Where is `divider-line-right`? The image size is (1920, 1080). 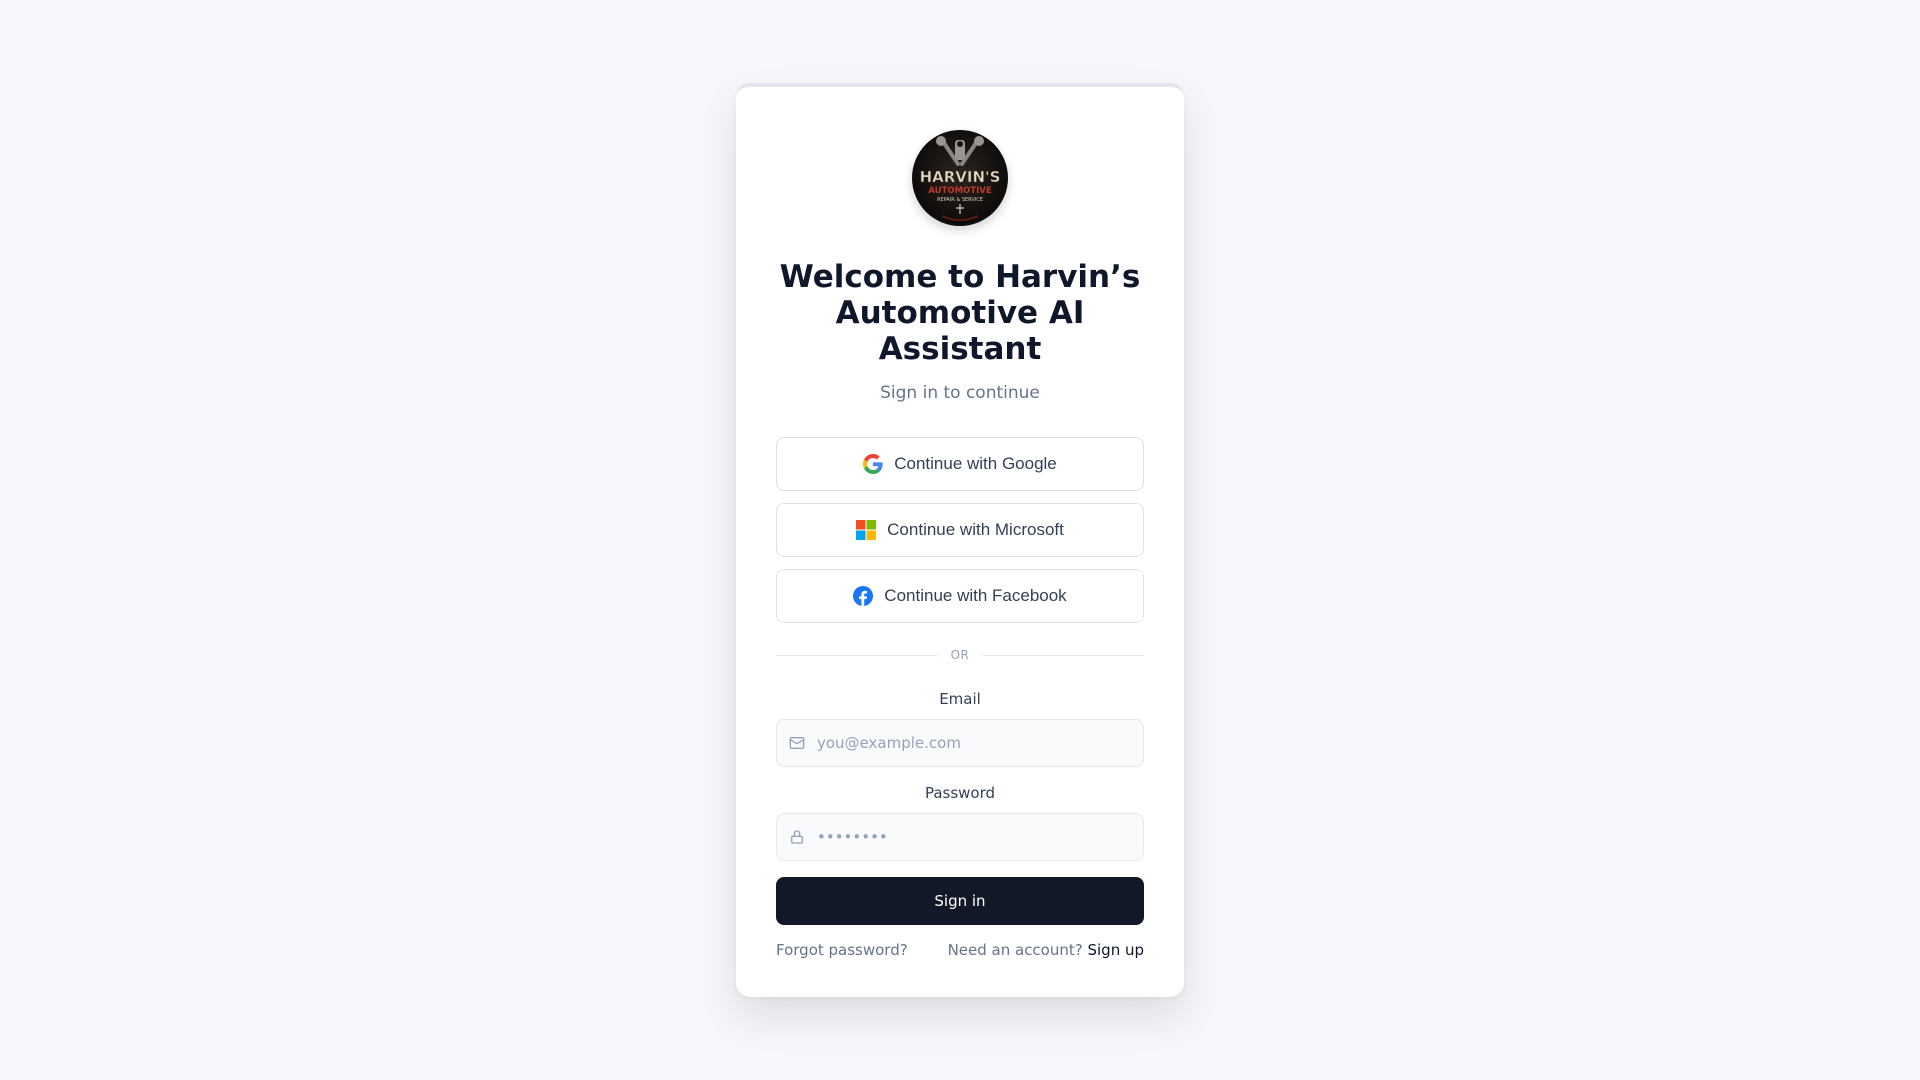 divider-line-right is located at coordinates (1064, 655).